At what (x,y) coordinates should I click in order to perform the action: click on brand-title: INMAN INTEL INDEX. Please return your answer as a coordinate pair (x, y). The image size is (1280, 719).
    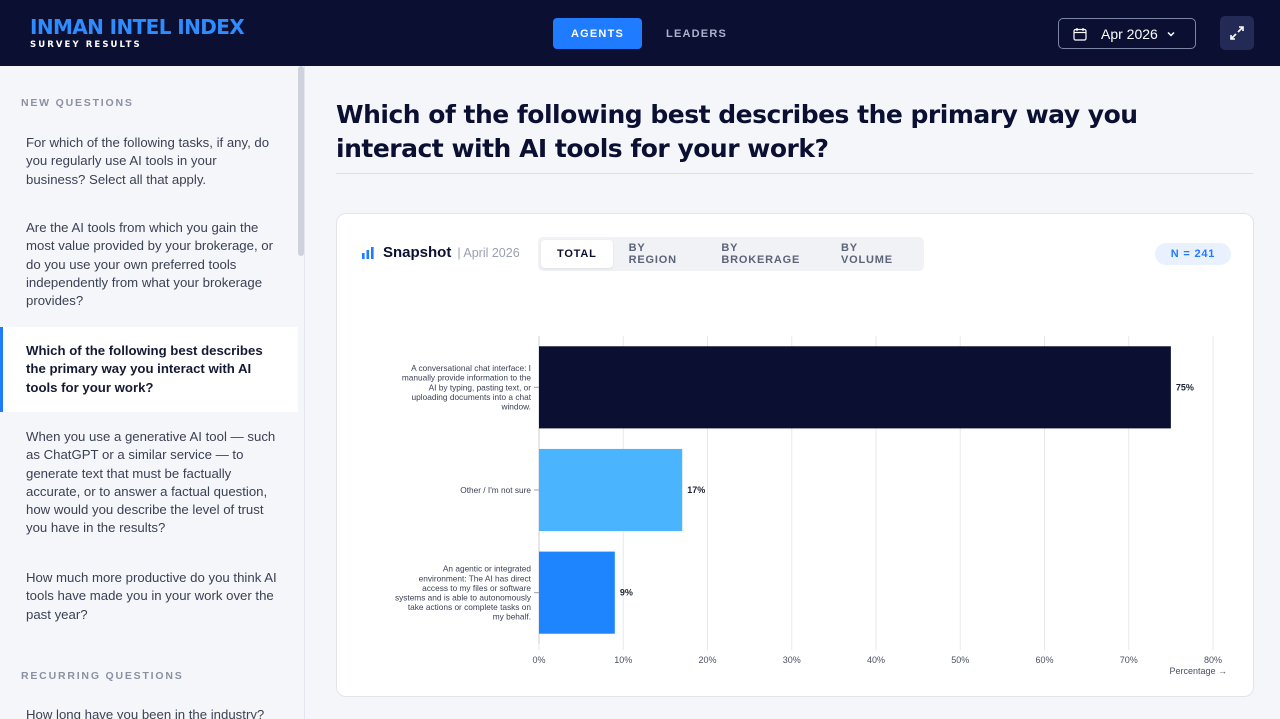
    Looking at the image, I should click on (137, 27).